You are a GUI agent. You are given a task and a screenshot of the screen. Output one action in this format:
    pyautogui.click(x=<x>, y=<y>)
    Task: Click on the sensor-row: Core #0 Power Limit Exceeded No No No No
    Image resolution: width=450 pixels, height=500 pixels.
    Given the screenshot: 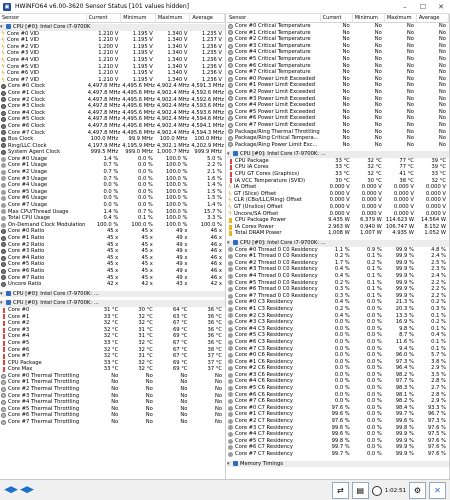 What is the action you would take?
    pyautogui.click(x=338, y=79)
    